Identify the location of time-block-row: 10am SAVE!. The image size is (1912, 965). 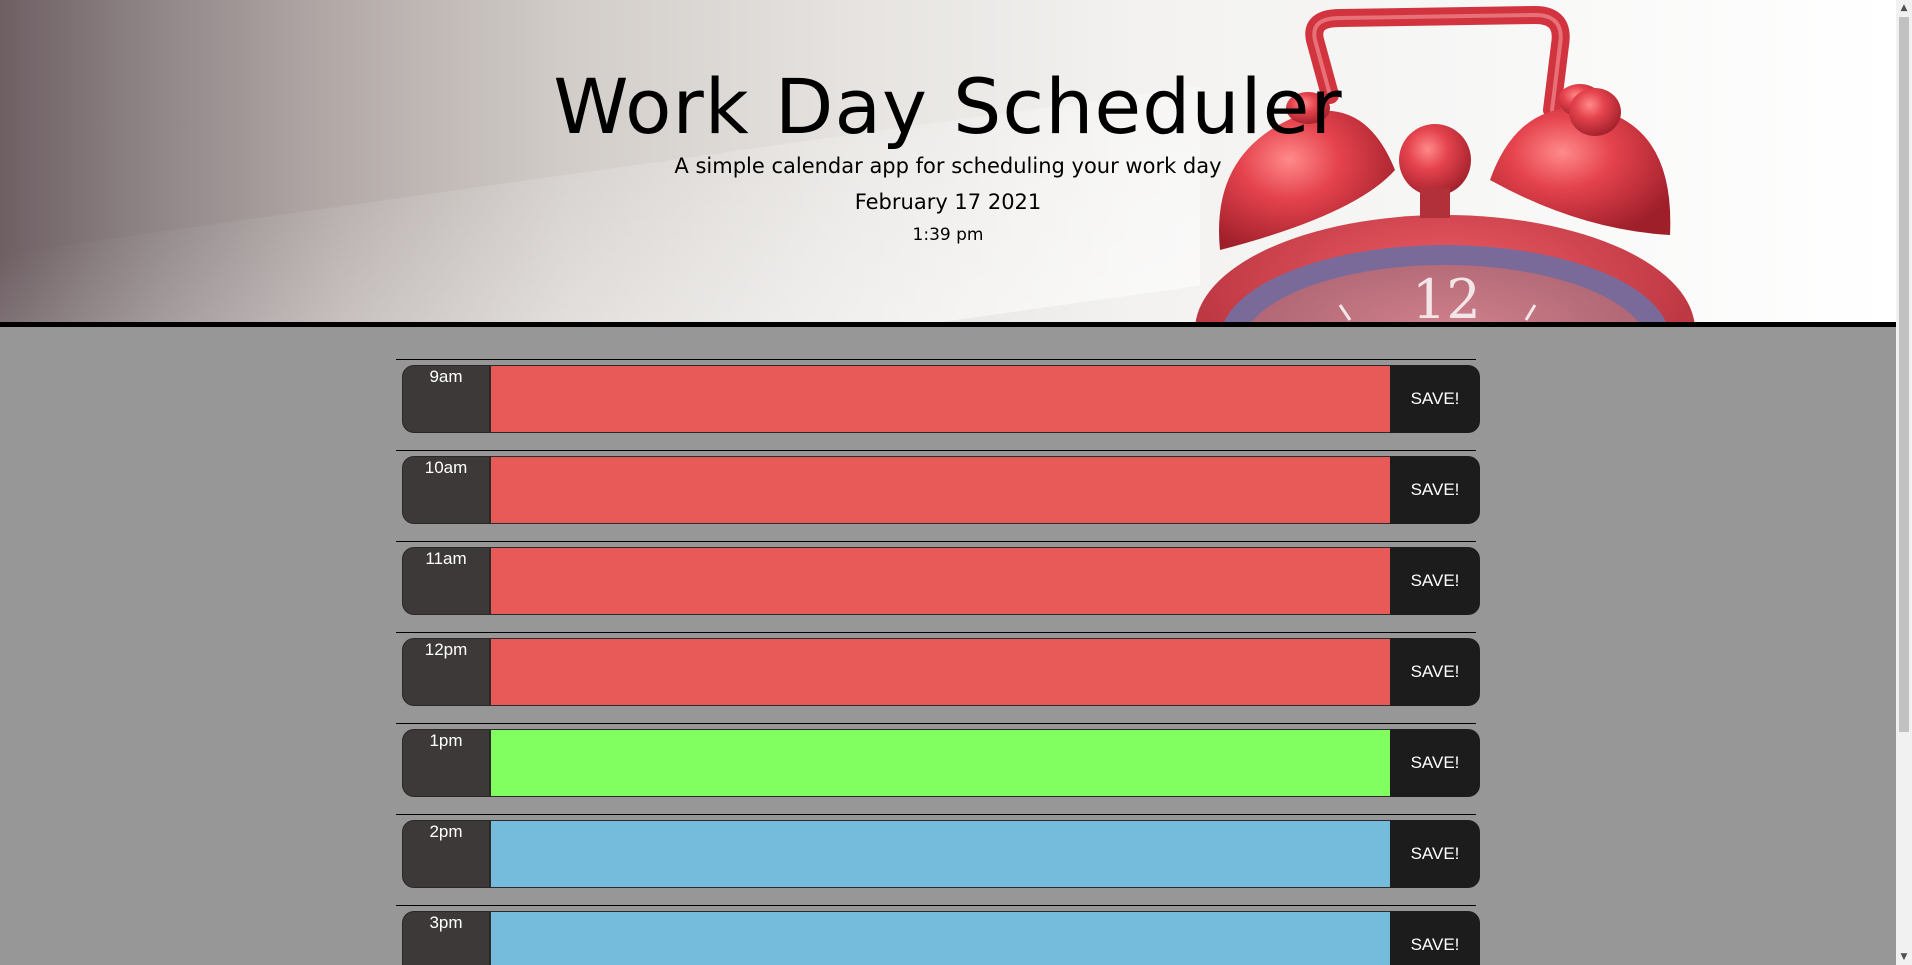
(938, 495).